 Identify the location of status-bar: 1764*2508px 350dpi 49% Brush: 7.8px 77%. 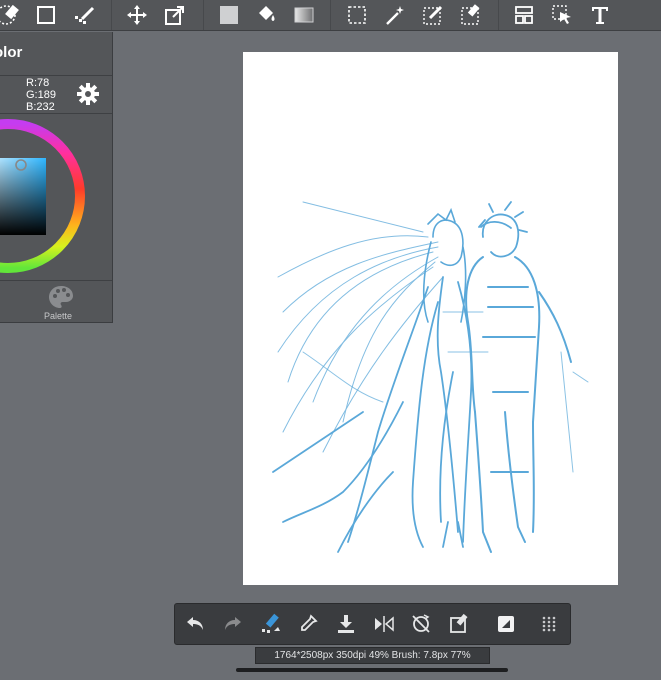
(372, 655).